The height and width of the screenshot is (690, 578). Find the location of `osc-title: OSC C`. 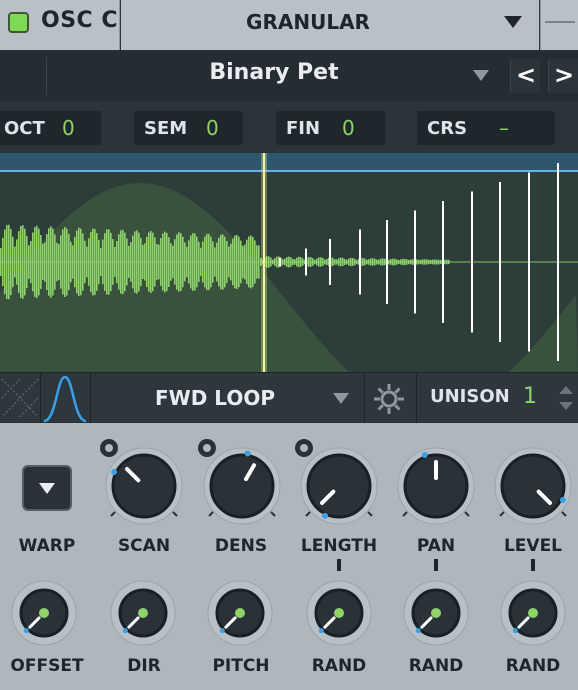

osc-title: OSC C is located at coordinates (79, 20).